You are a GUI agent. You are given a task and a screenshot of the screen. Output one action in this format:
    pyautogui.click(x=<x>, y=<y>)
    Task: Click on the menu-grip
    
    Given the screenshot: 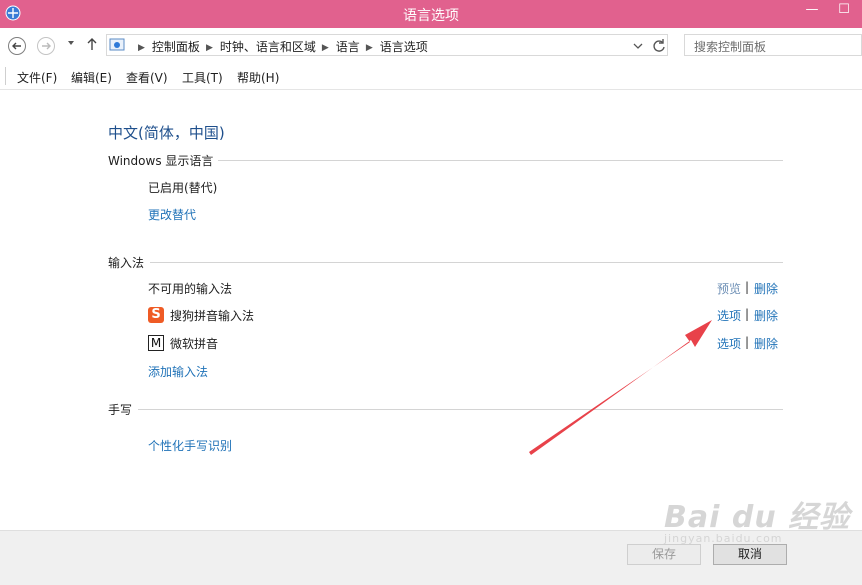 What is the action you would take?
    pyautogui.click(x=5, y=76)
    